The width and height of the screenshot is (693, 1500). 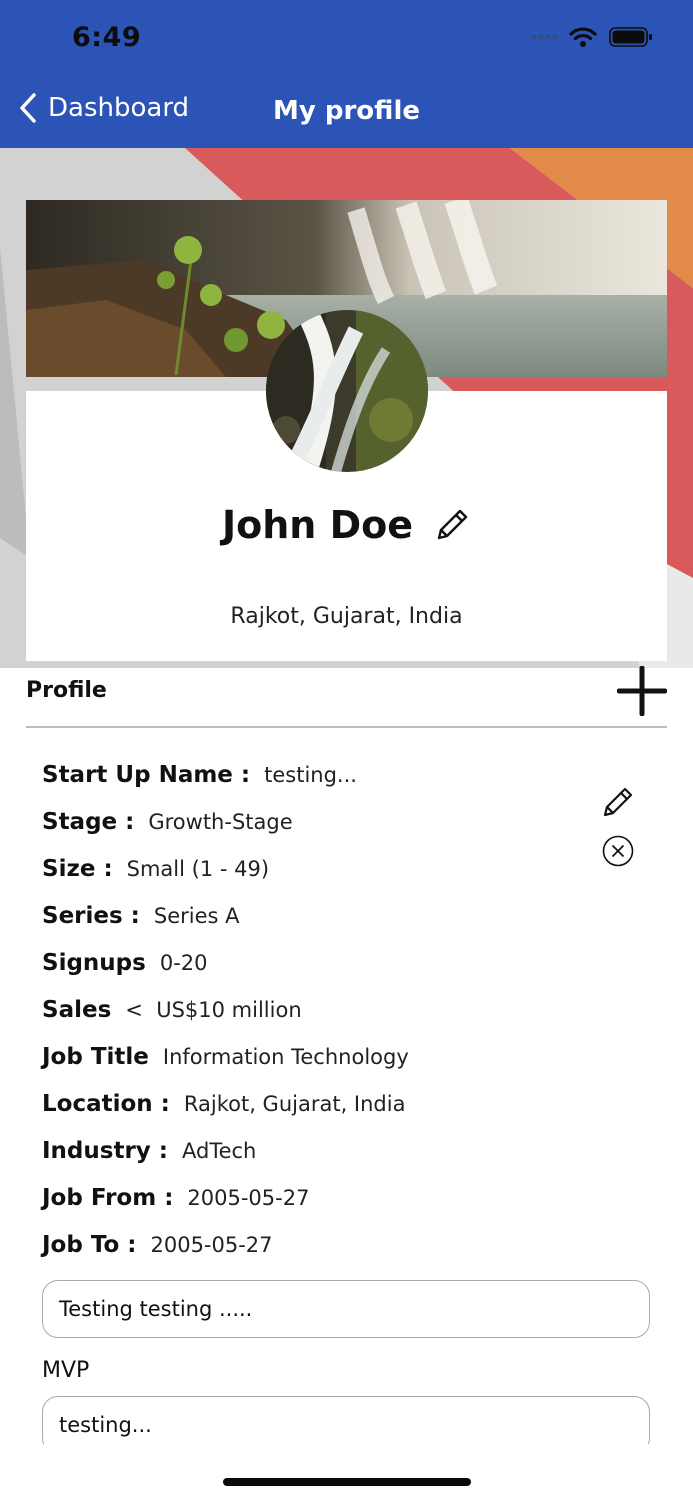 What do you see at coordinates (66, 690) in the screenshot?
I see `section-title: Profile` at bounding box center [66, 690].